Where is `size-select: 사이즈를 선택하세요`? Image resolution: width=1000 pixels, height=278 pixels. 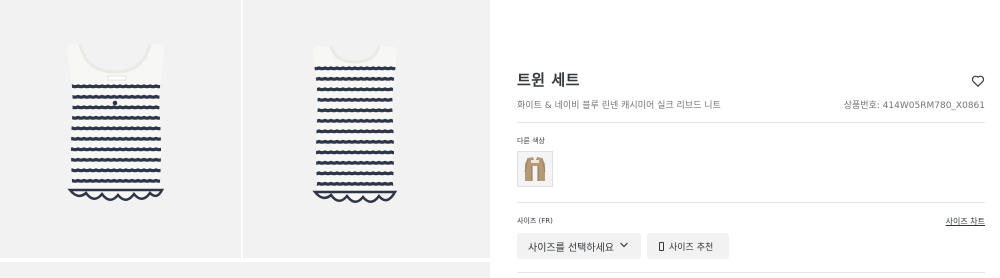 size-select: 사이즈를 선택하세요 is located at coordinates (579, 246).